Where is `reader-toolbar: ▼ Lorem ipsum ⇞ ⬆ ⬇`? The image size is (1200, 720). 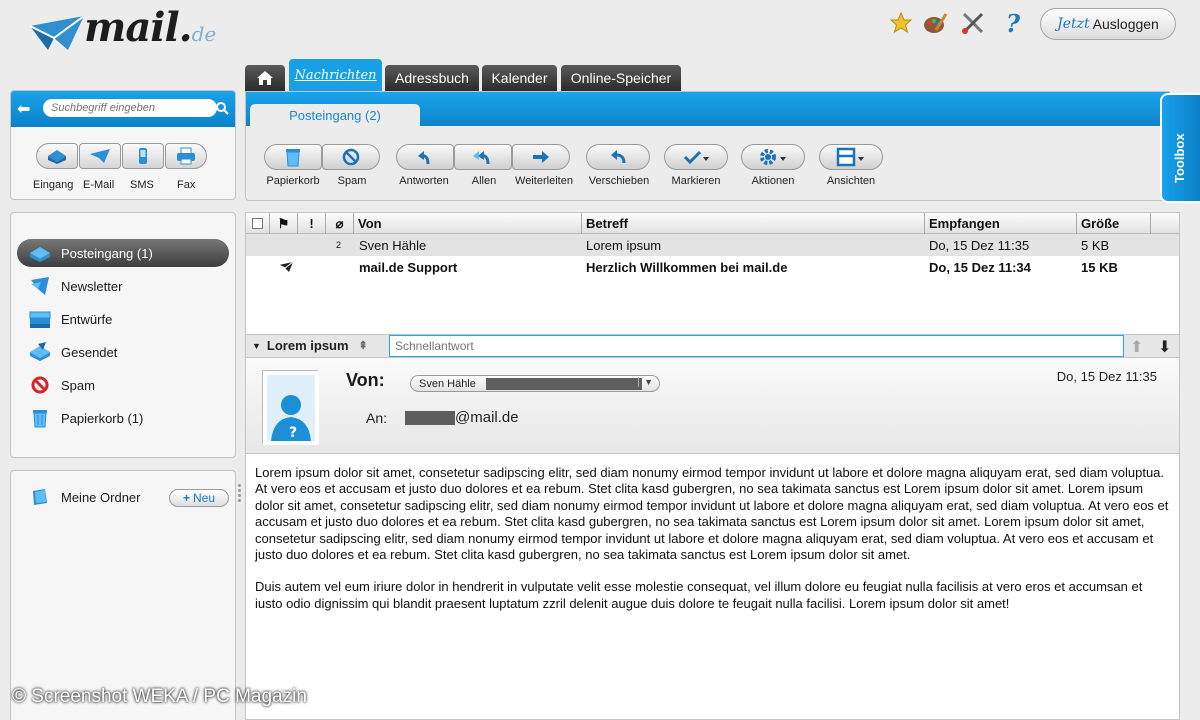
reader-toolbar: ▼ Lorem ipsum ⇞ ⬆ ⬇ is located at coordinates (712, 346).